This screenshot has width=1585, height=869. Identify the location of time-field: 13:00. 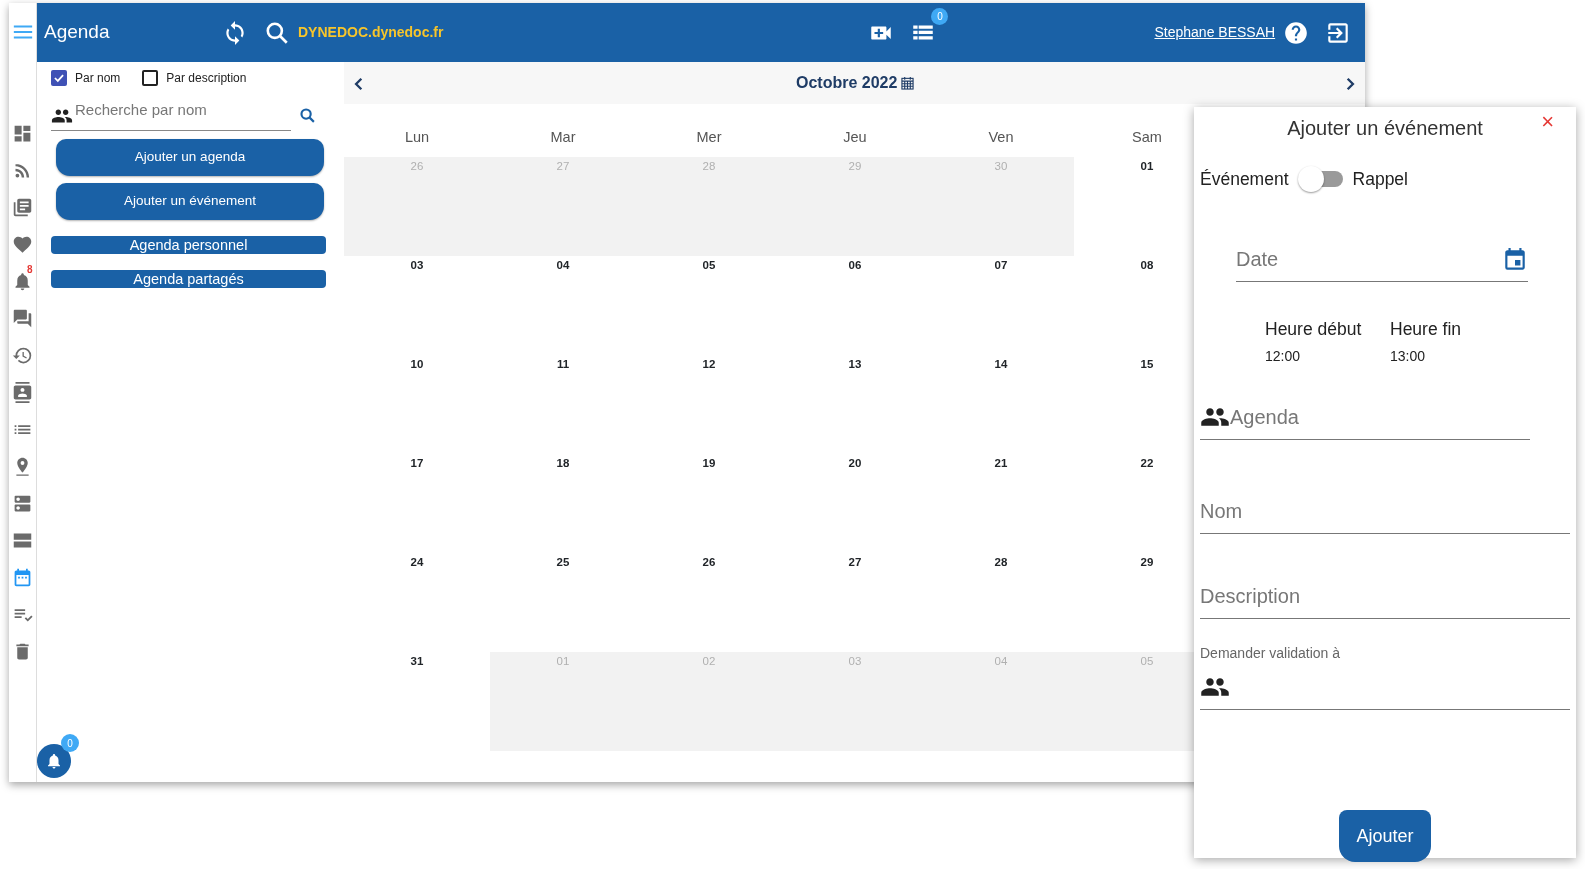
(1450, 357).